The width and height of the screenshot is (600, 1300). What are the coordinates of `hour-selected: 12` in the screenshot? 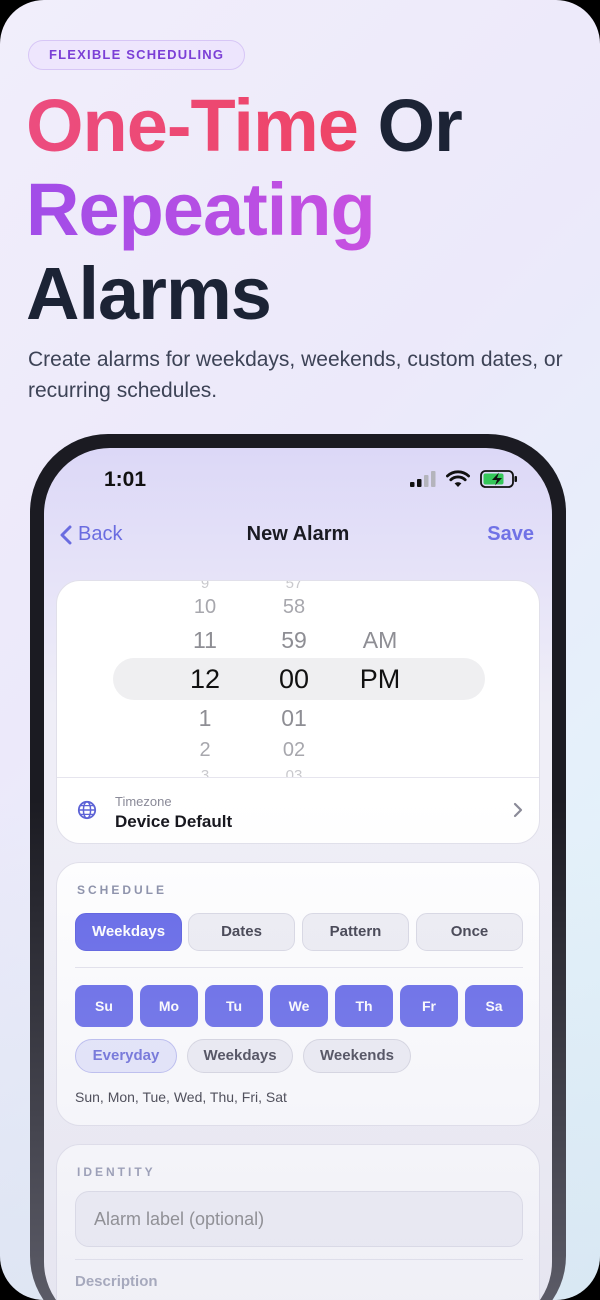 It's located at (205, 679).